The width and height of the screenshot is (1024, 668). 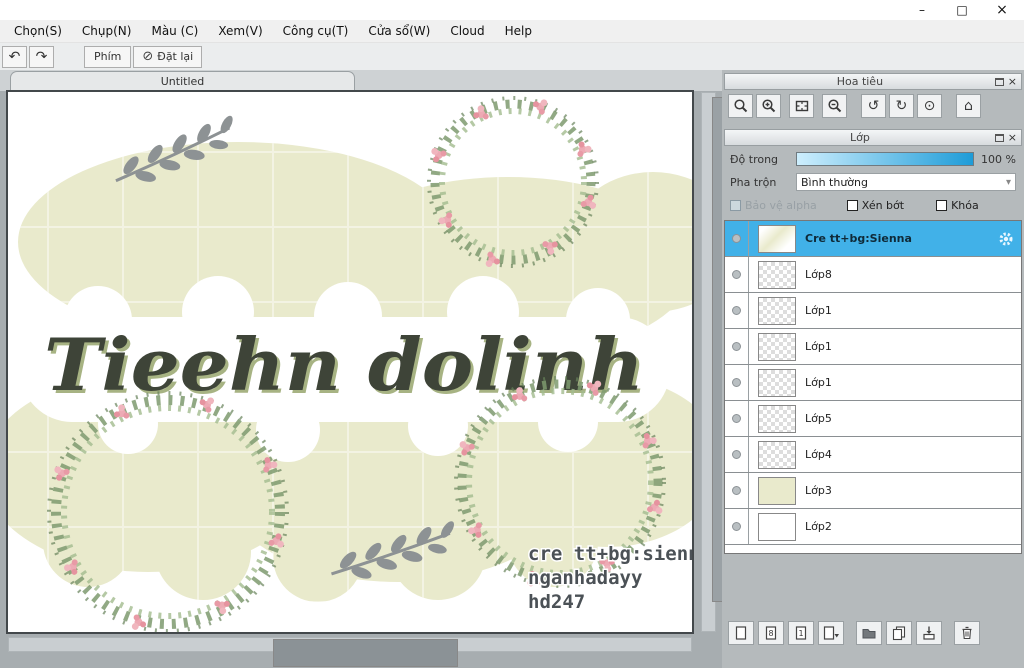 I want to click on layer-row: Cre tt+bg:Sienna, so click(x=873, y=239).